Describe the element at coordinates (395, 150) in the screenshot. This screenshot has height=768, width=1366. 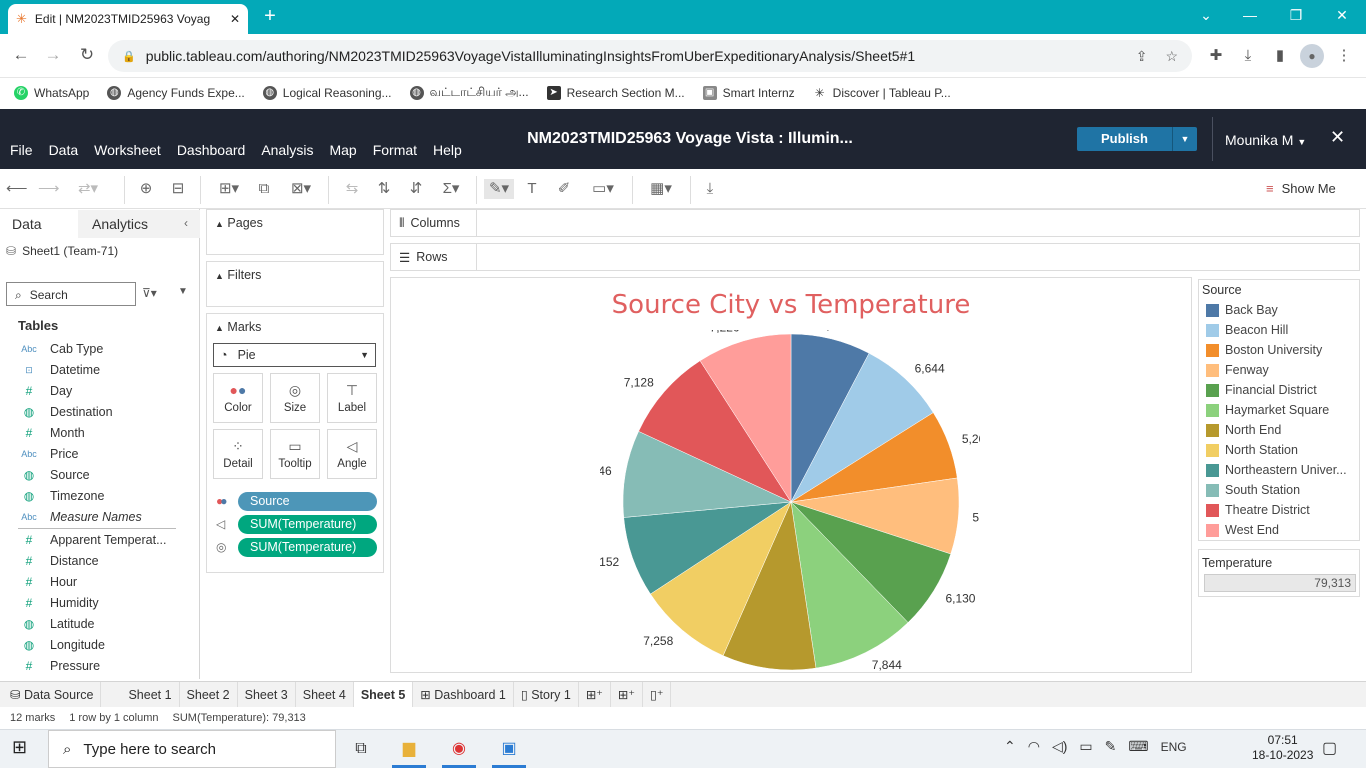
I see `menu-format: Format` at that location.